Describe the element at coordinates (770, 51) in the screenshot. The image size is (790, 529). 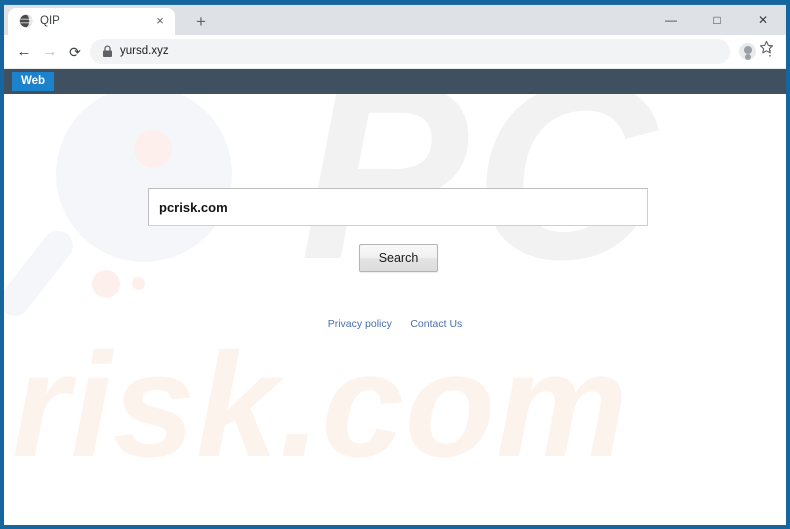
I see `browser-menu-icon: ⋮` at that location.